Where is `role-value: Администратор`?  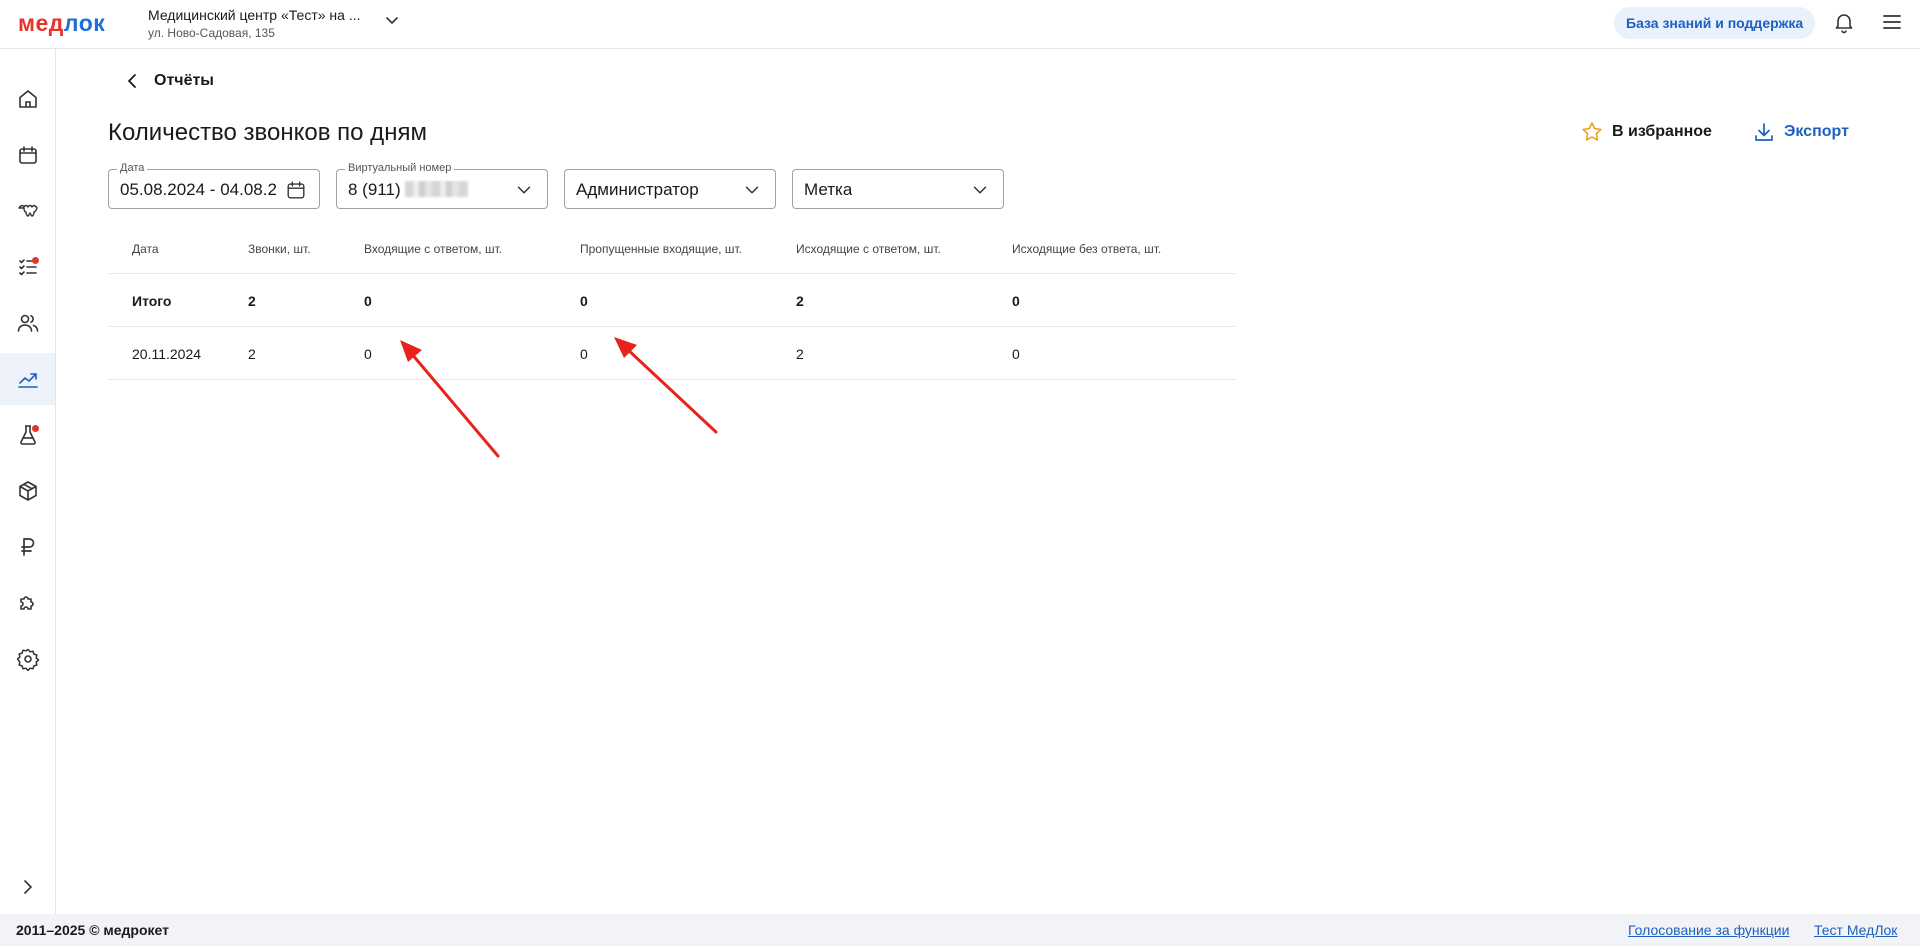
role-value: Администратор is located at coordinates (637, 189).